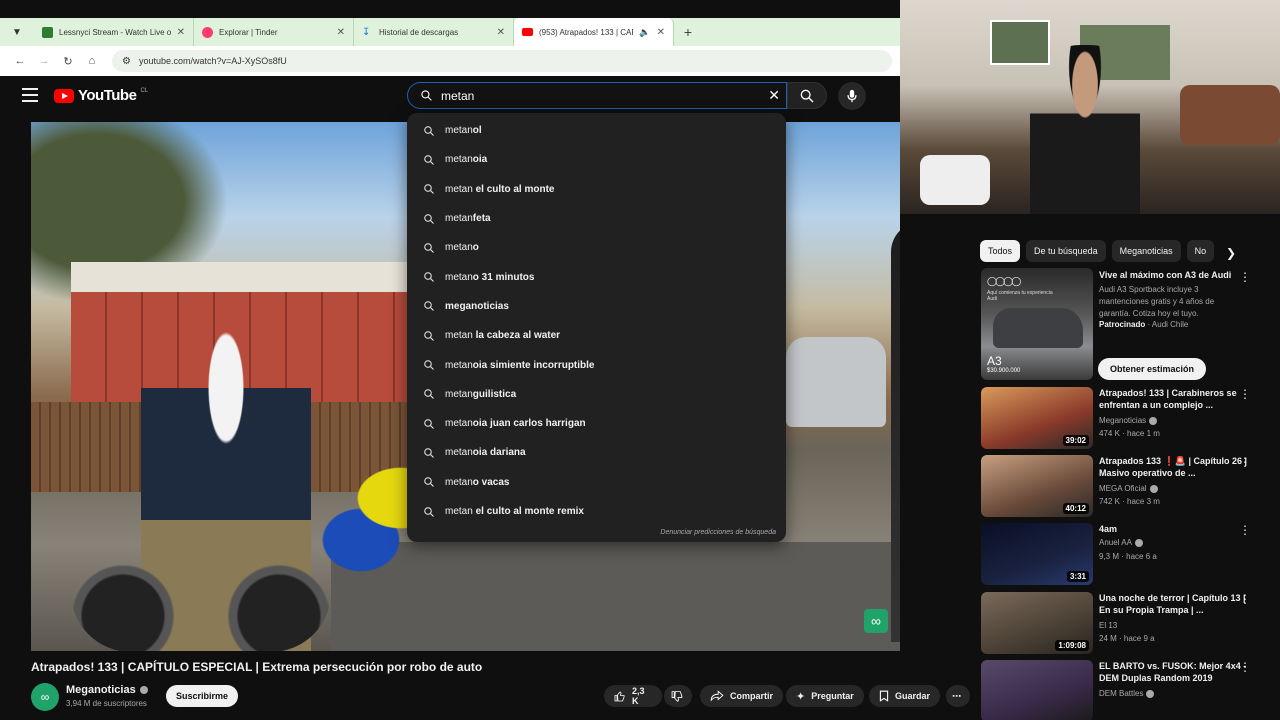  Describe the element at coordinates (596, 423) in the screenshot. I see `suggestion-item: metanoia juan carlos harrigan` at that location.